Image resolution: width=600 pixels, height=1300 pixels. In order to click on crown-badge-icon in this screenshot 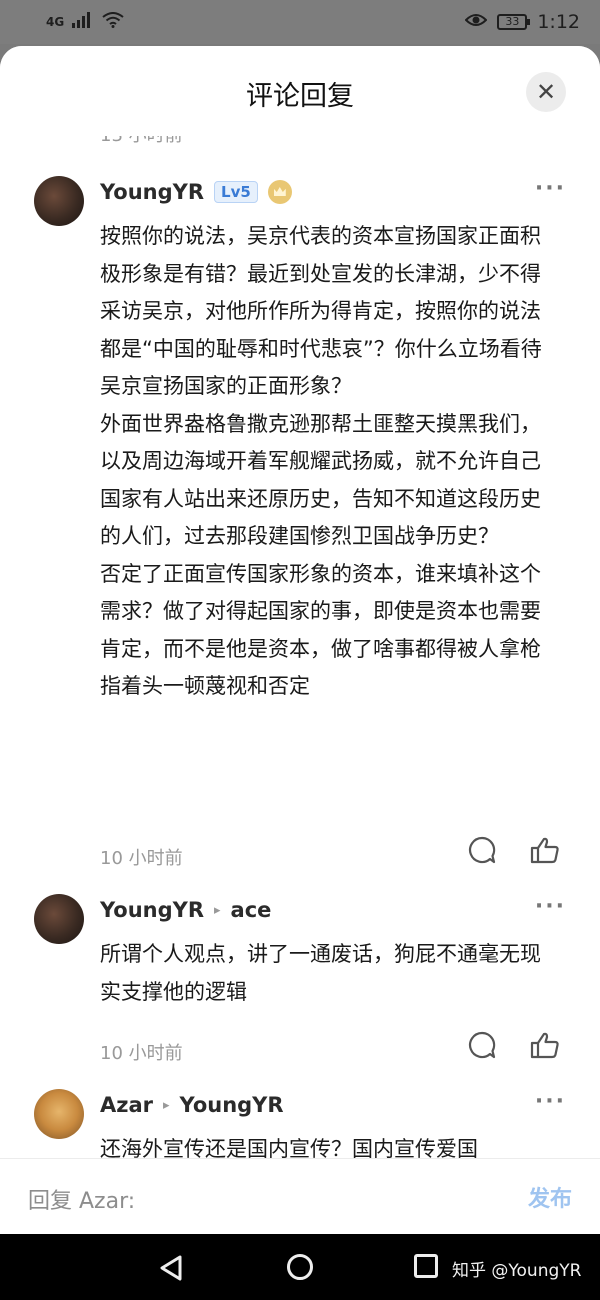, I will do `click(279, 192)`.